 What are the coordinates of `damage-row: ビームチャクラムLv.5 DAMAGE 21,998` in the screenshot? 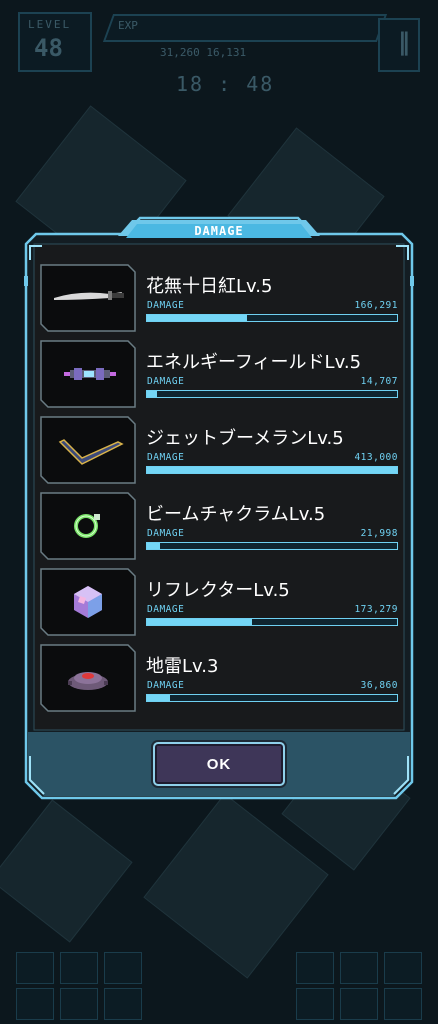 It's located at (219, 526).